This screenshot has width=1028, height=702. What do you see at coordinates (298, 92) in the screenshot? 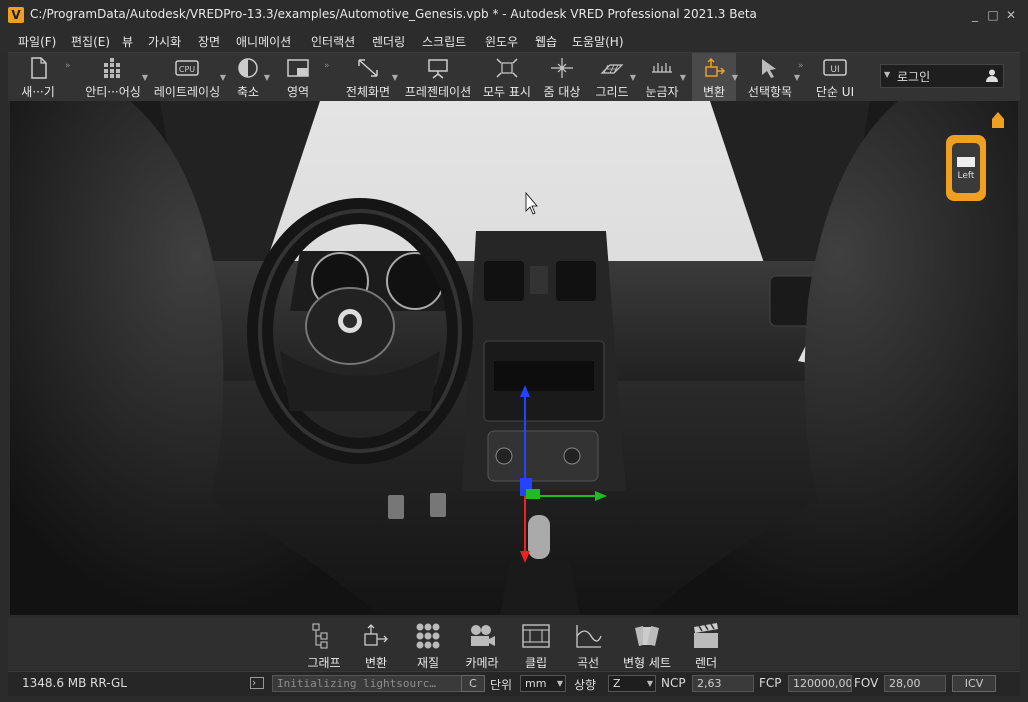
I see `region-label: 영역` at bounding box center [298, 92].